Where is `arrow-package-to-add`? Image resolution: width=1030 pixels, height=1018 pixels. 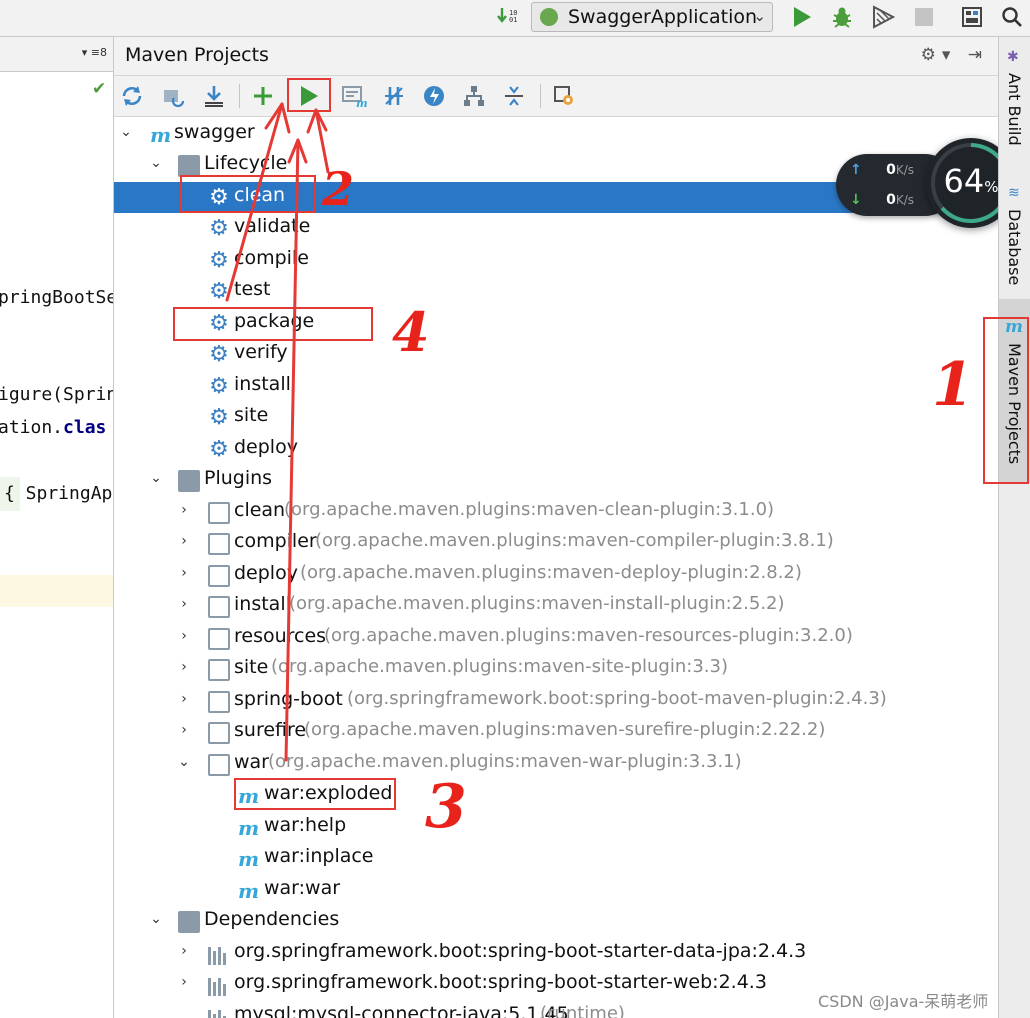 arrow-package-to-add is located at coordinates (254, 202).